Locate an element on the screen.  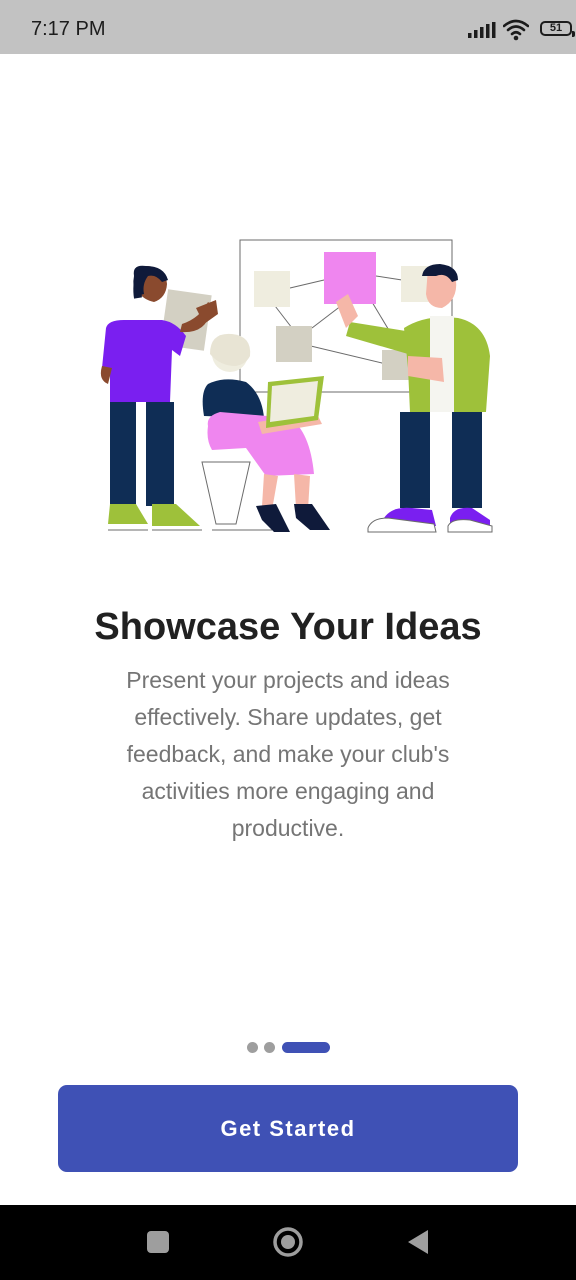
page-dot-3-active is located at coordinates (306, 1047).